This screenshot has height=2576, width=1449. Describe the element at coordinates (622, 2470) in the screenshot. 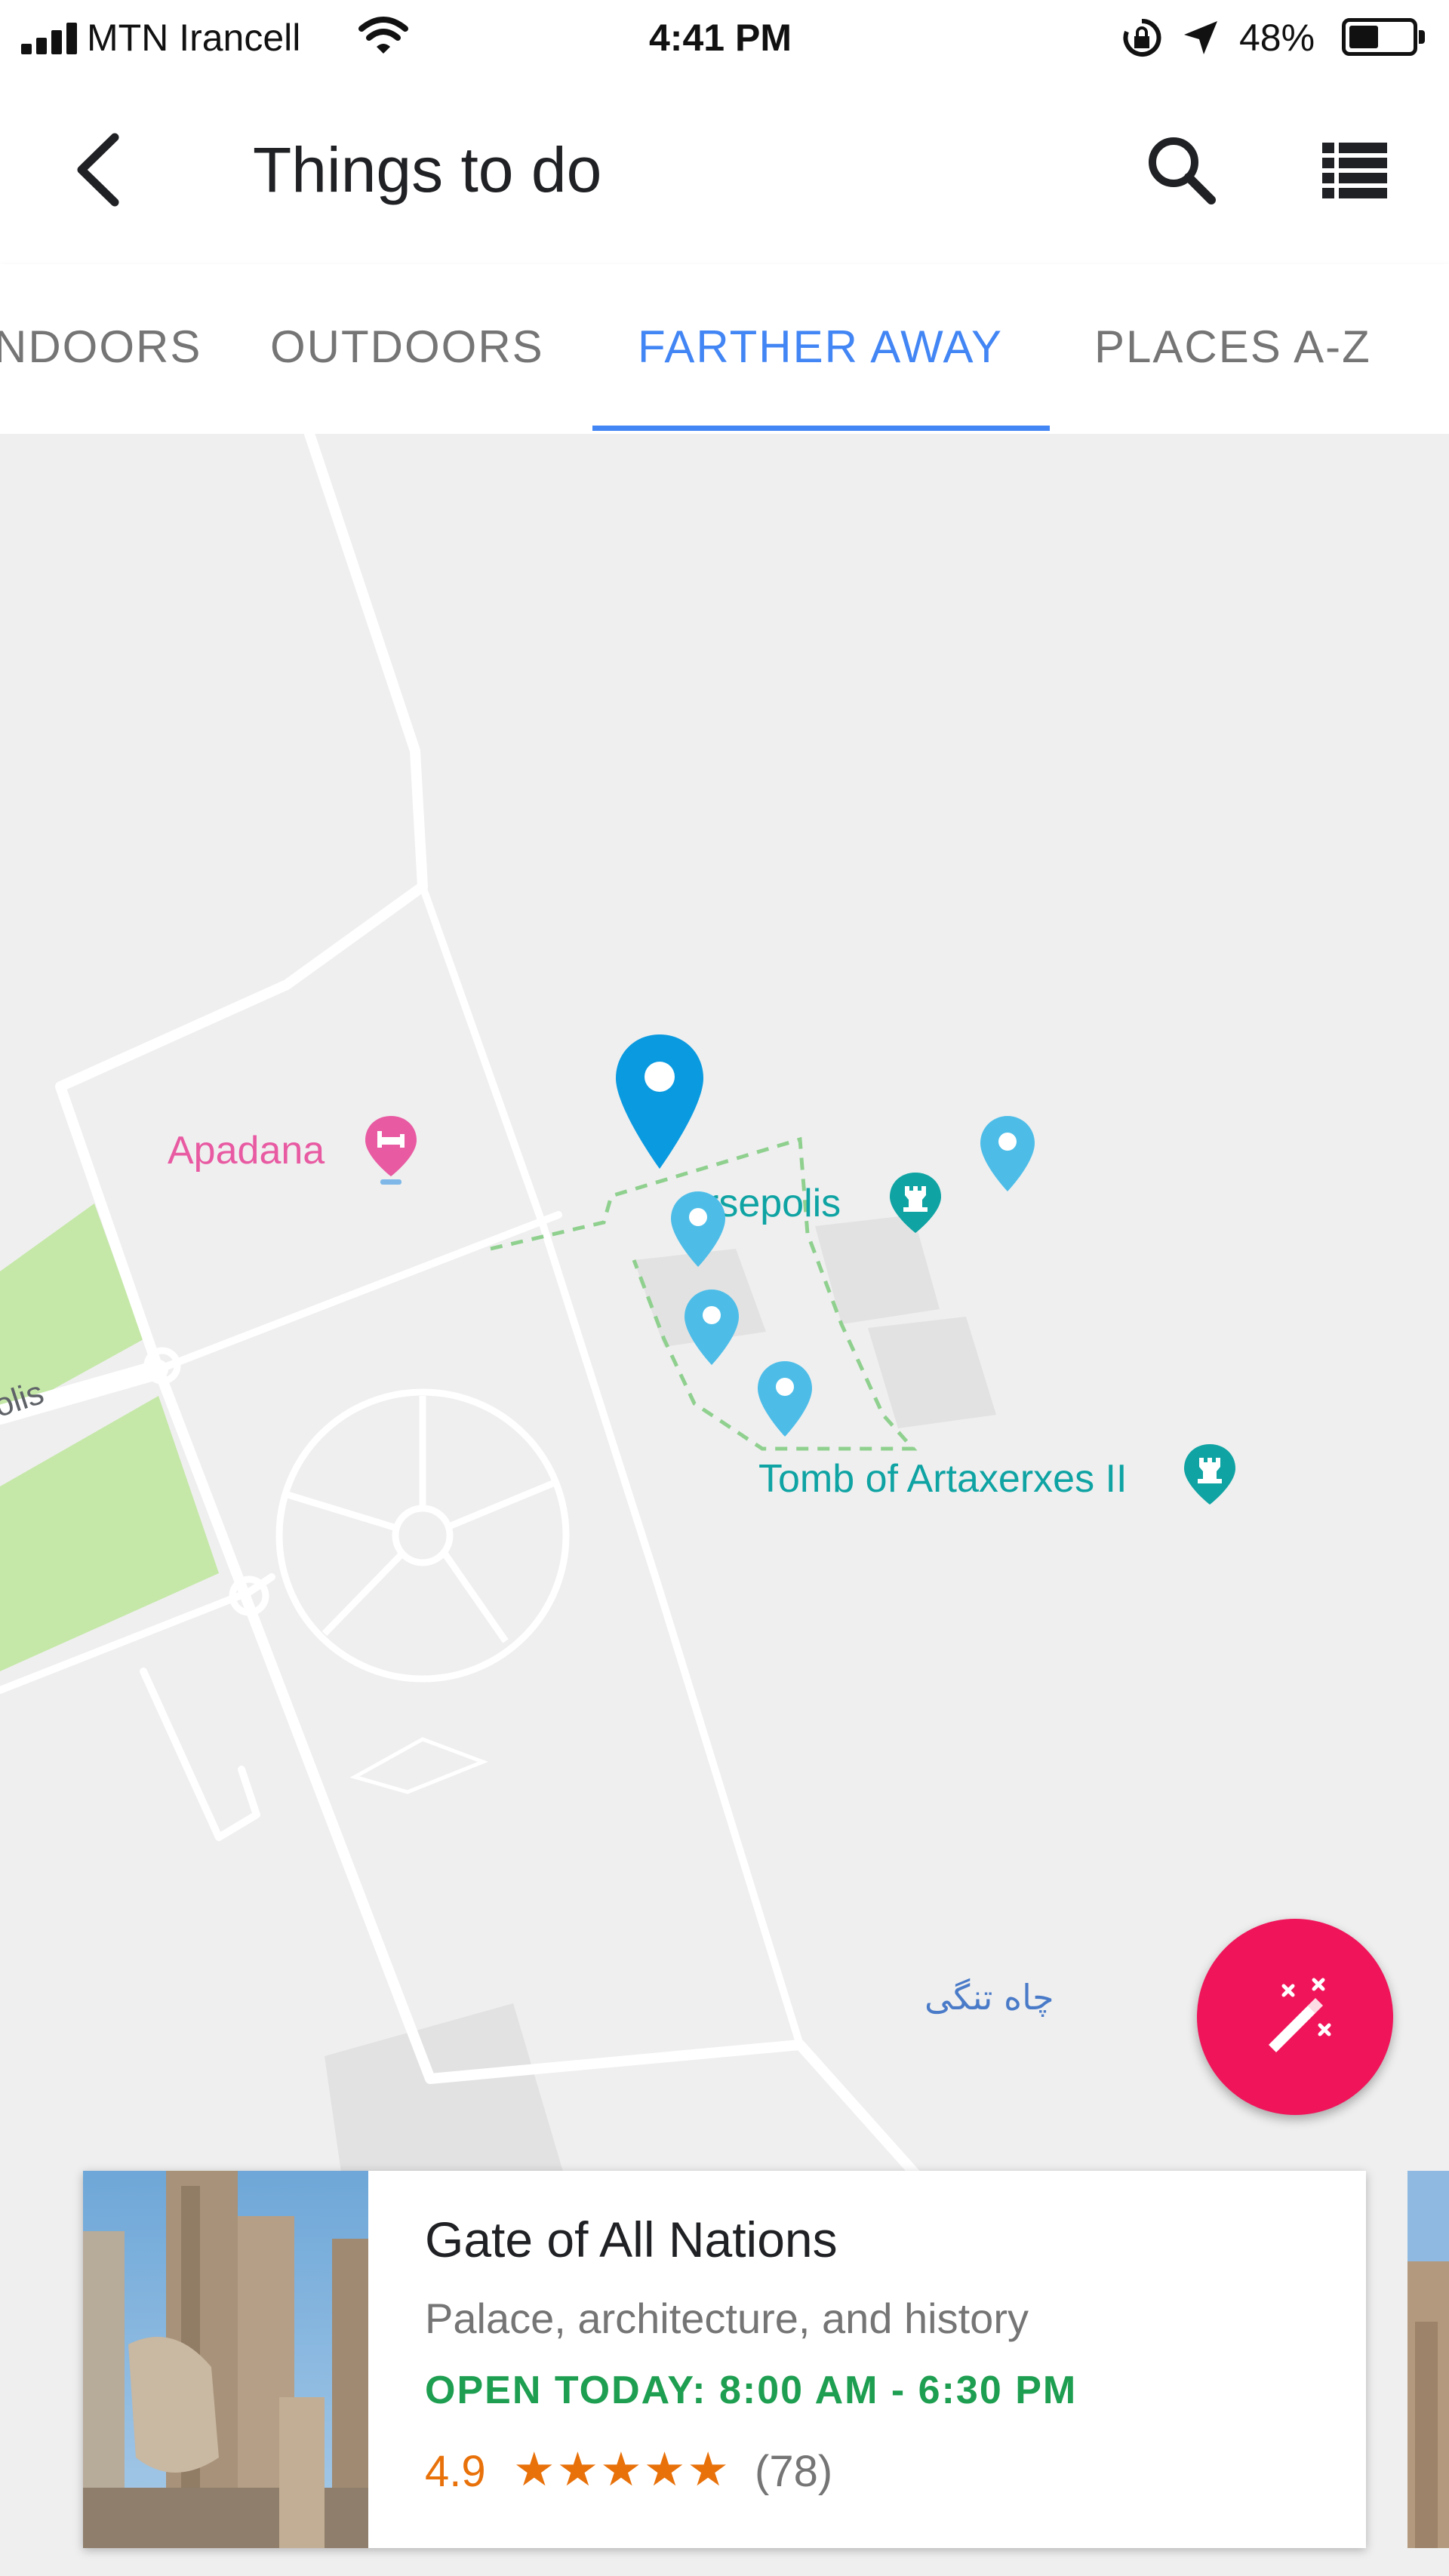

I see `rating-stars-icon: ★★★★★` at that location.